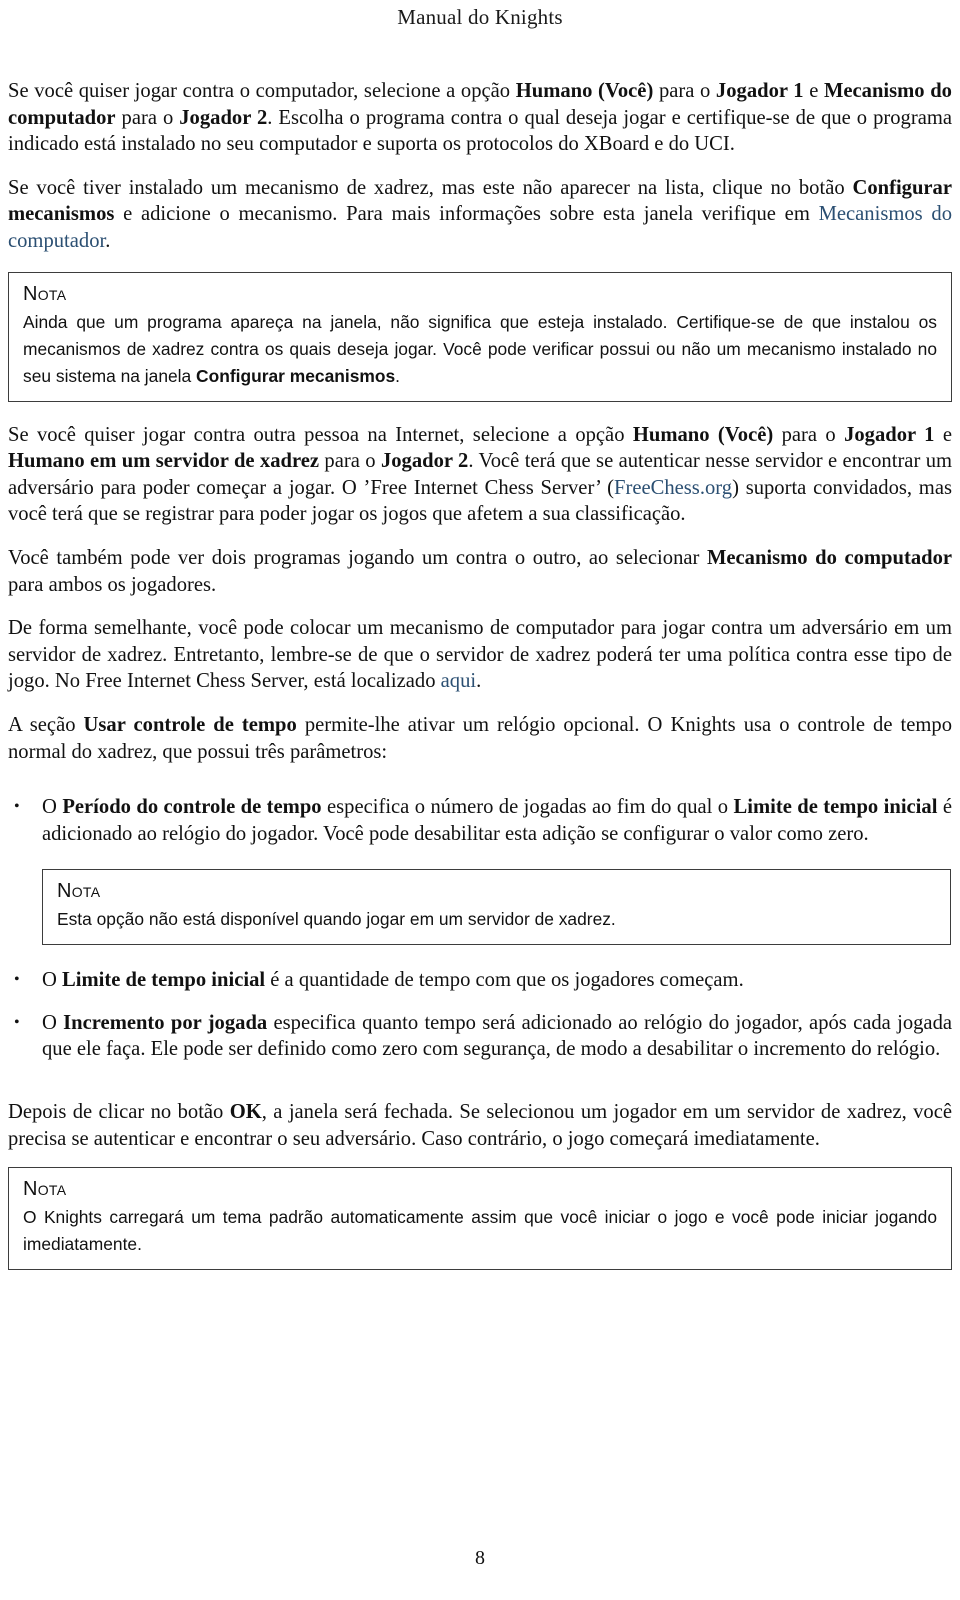 Image resolution: width=960 pixels, height=1600 pixels. What do you see at coordinates (480, 1558) in the screenshot?
I see `page-number: 8` at bounding box center [480, 1558].